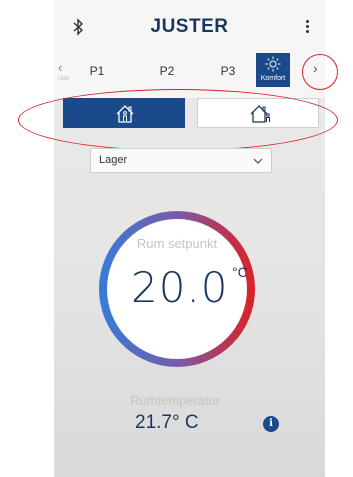 This screenshot has width=353, height=477. I want to click on chevron-left-icon: ‹, so click(60, 67).